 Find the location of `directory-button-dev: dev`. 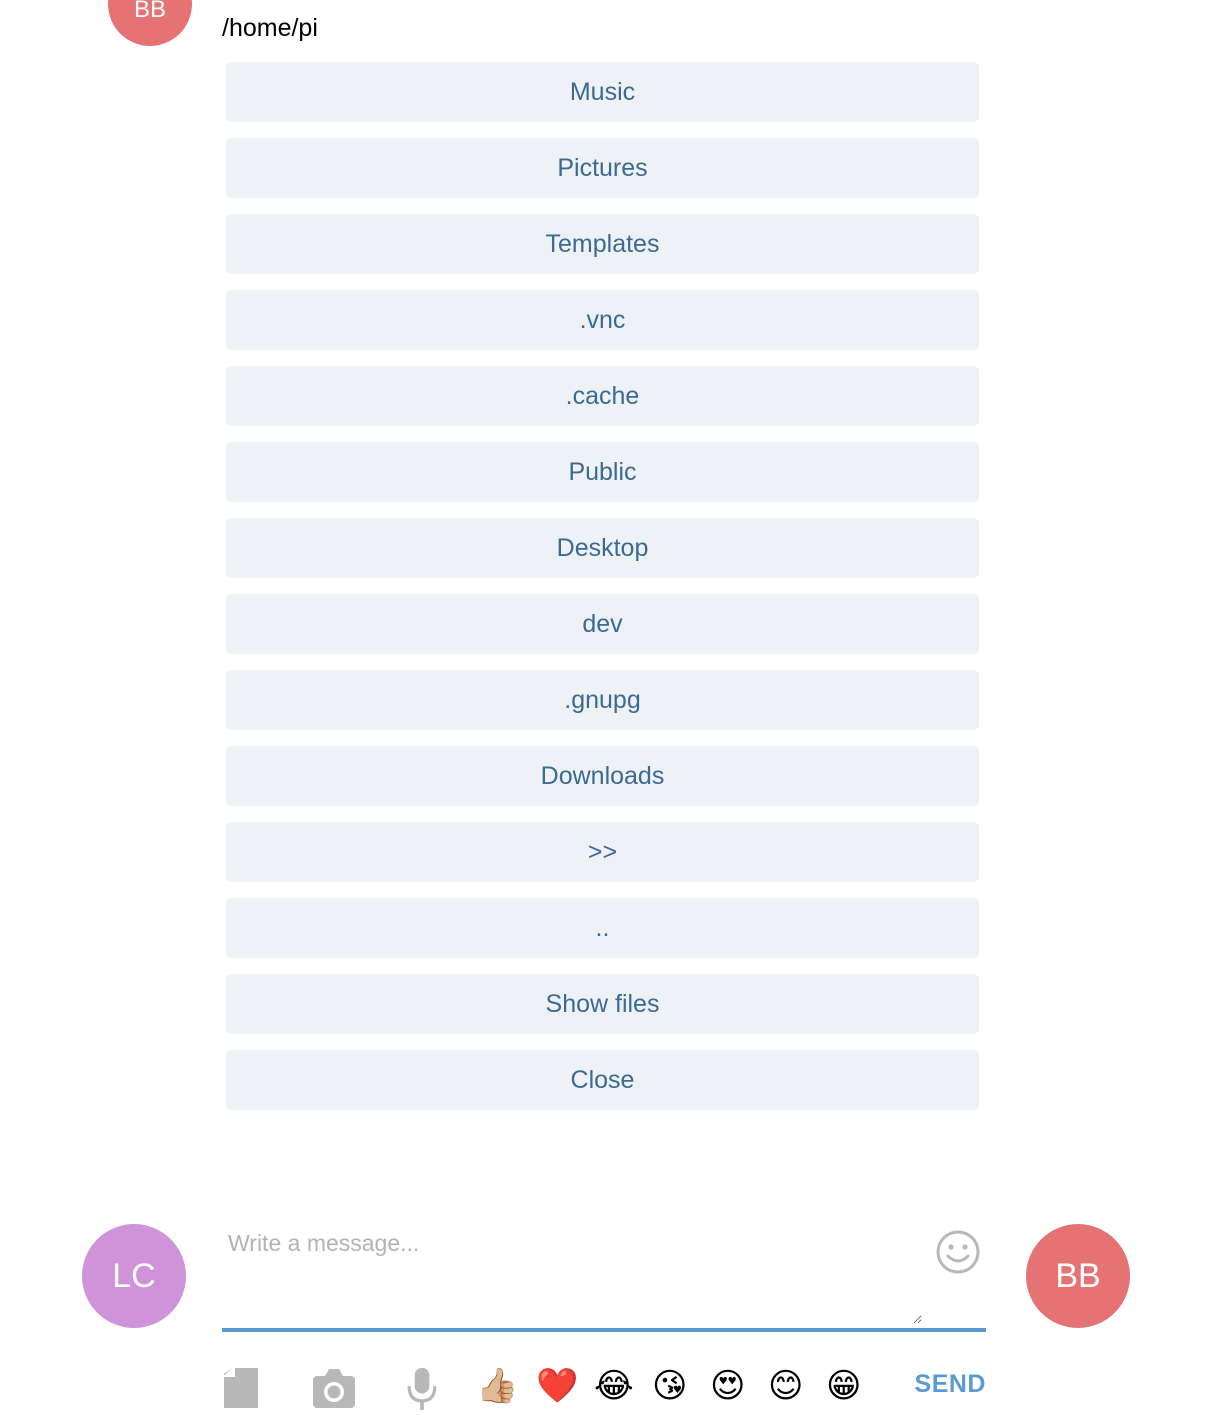

directory-button-dev: dev is located at coordinates (602, 624).